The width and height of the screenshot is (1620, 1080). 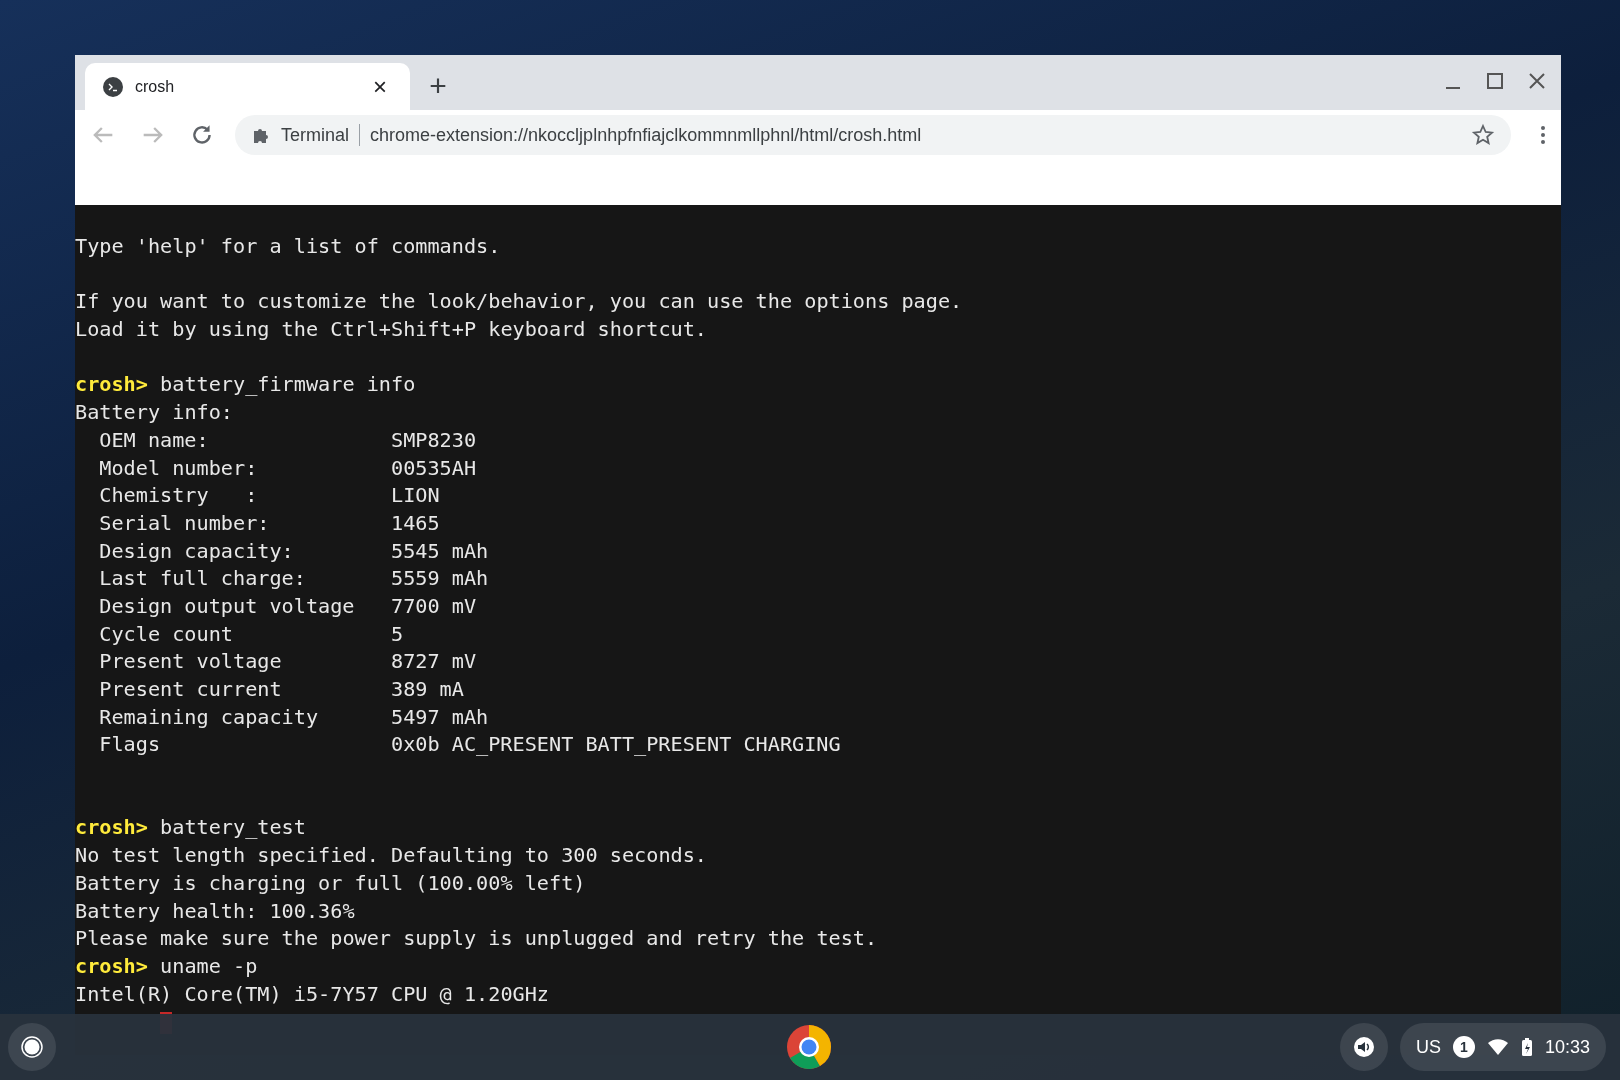 I want to click on menu-icon, so click(x=1543, y=135).